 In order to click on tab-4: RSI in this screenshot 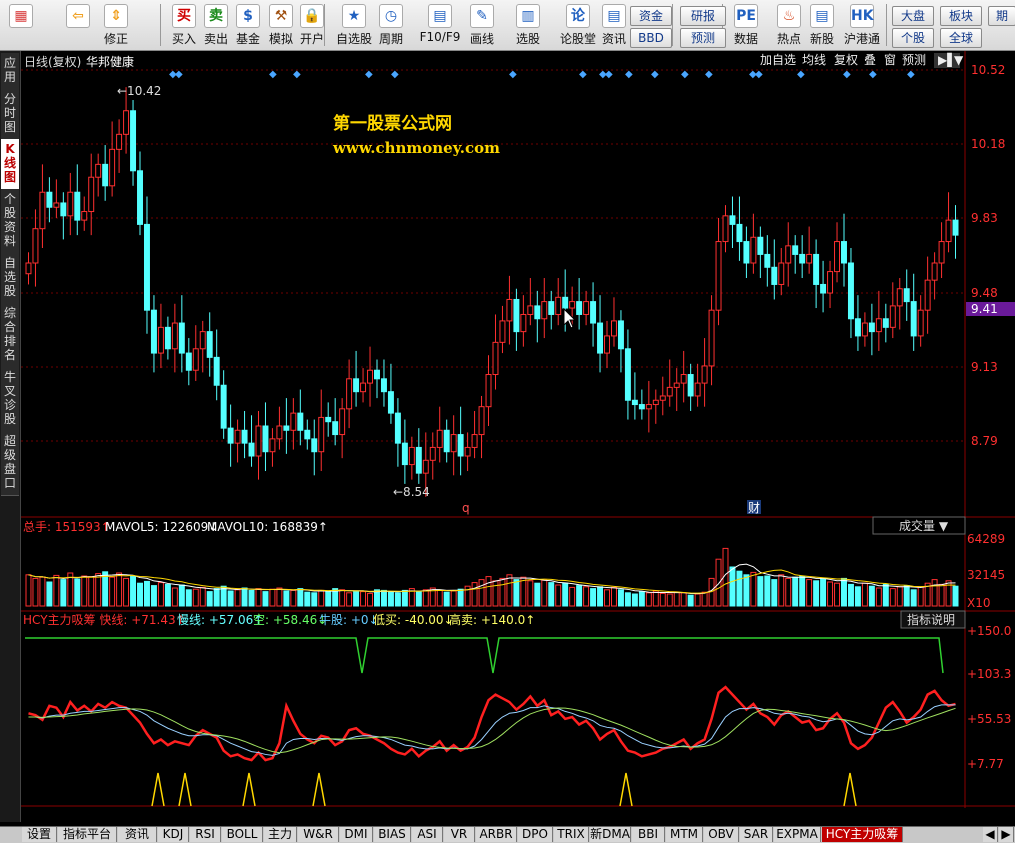, I will do `click(205, 834)`.